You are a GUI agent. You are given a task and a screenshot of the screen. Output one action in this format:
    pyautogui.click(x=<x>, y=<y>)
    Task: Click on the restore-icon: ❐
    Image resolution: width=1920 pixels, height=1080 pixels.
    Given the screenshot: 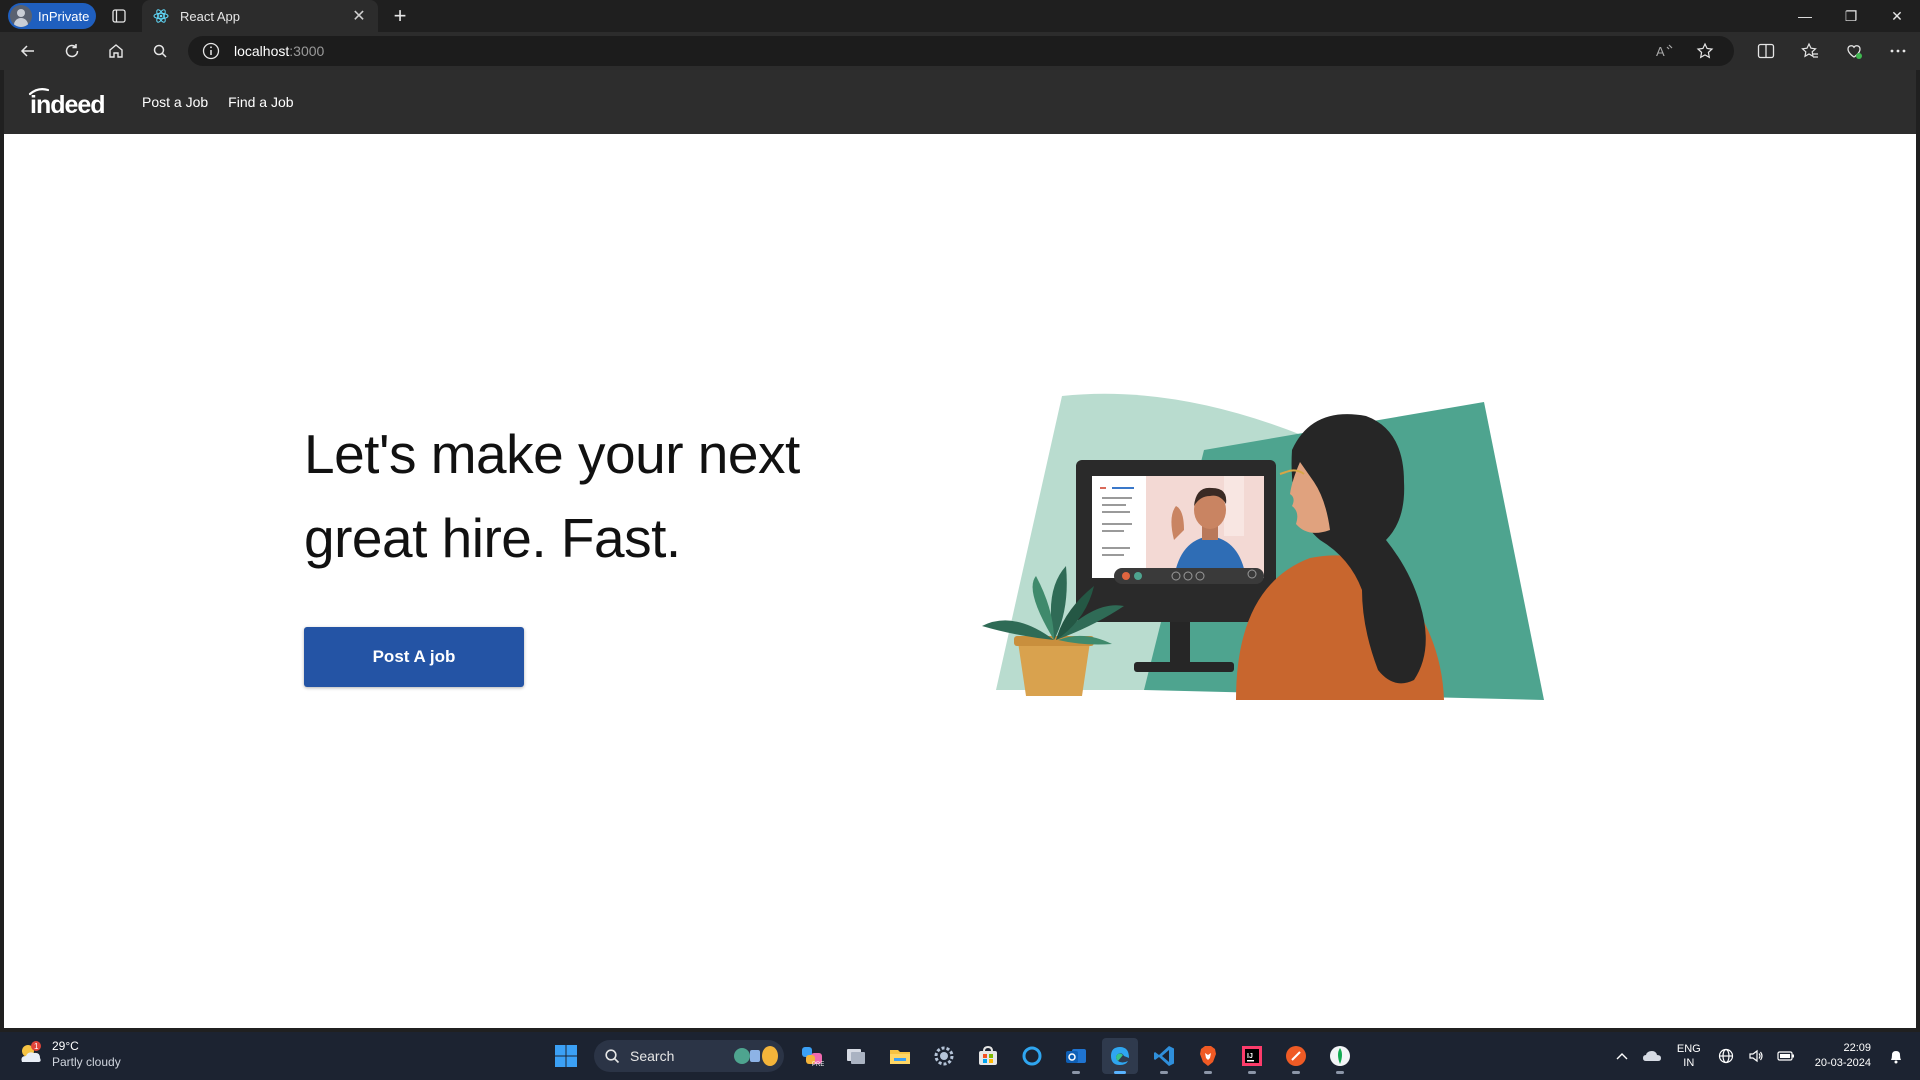 What is the action you would take?
    pyautogui.click(x=1851, y=16)
    